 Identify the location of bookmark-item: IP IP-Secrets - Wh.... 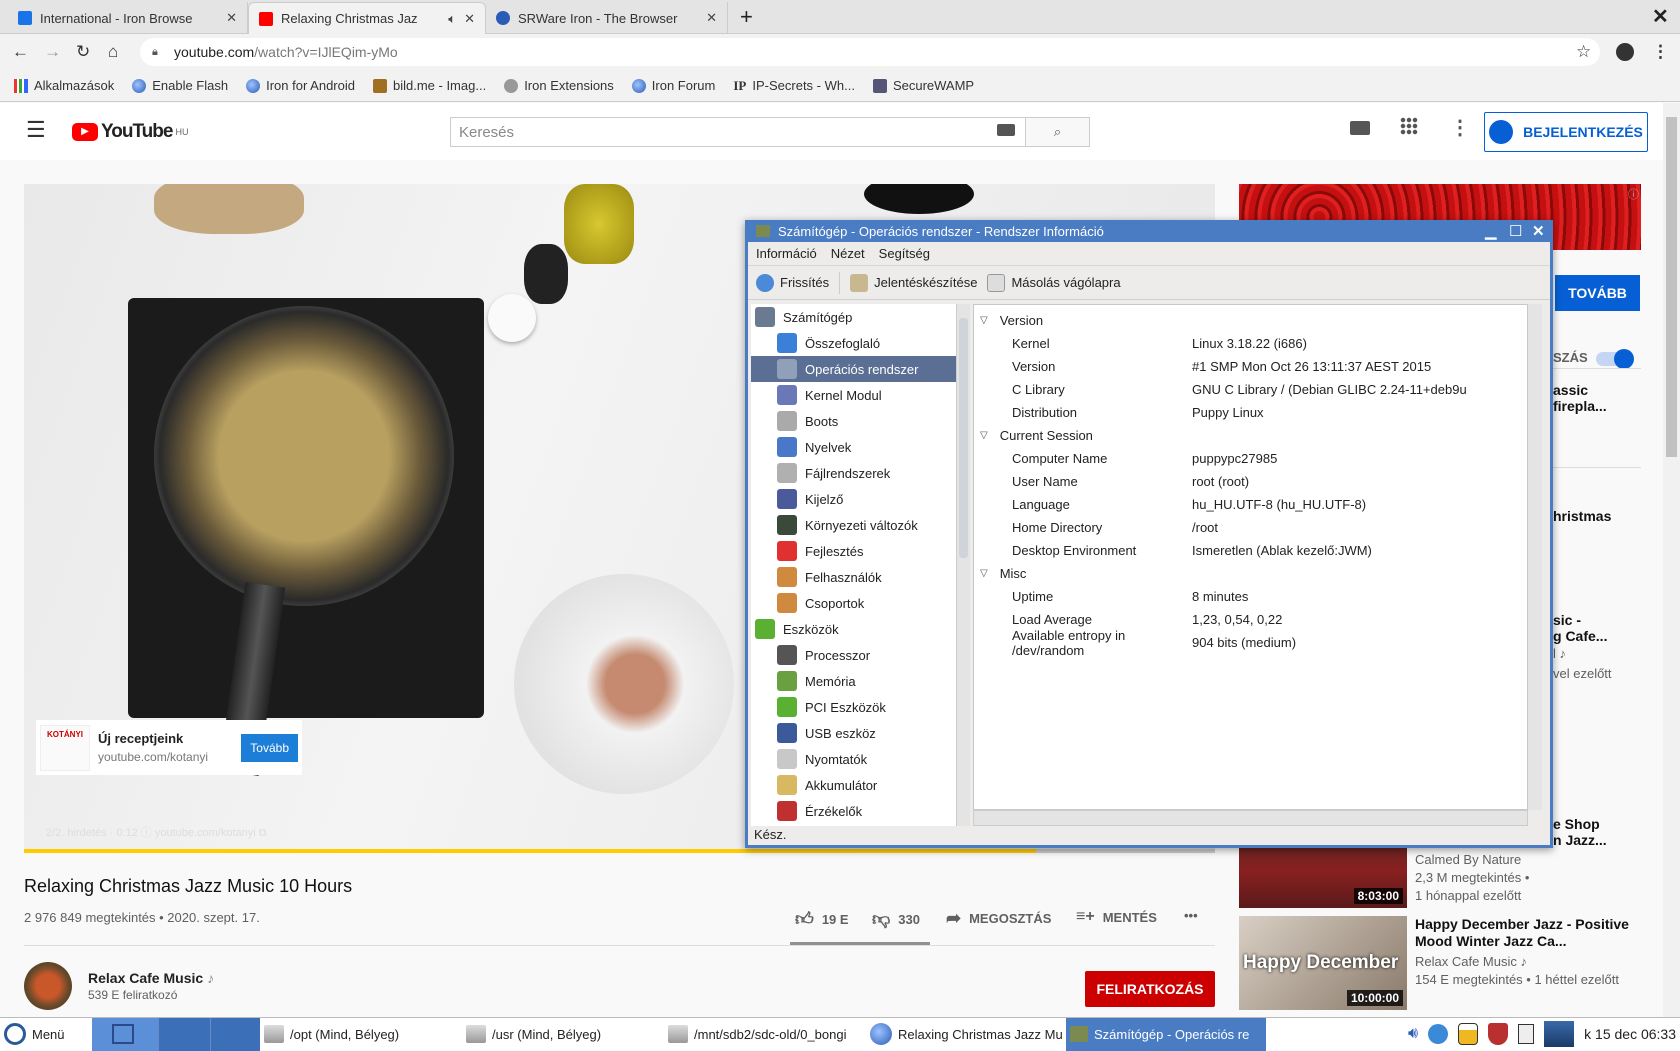
(794, 86).